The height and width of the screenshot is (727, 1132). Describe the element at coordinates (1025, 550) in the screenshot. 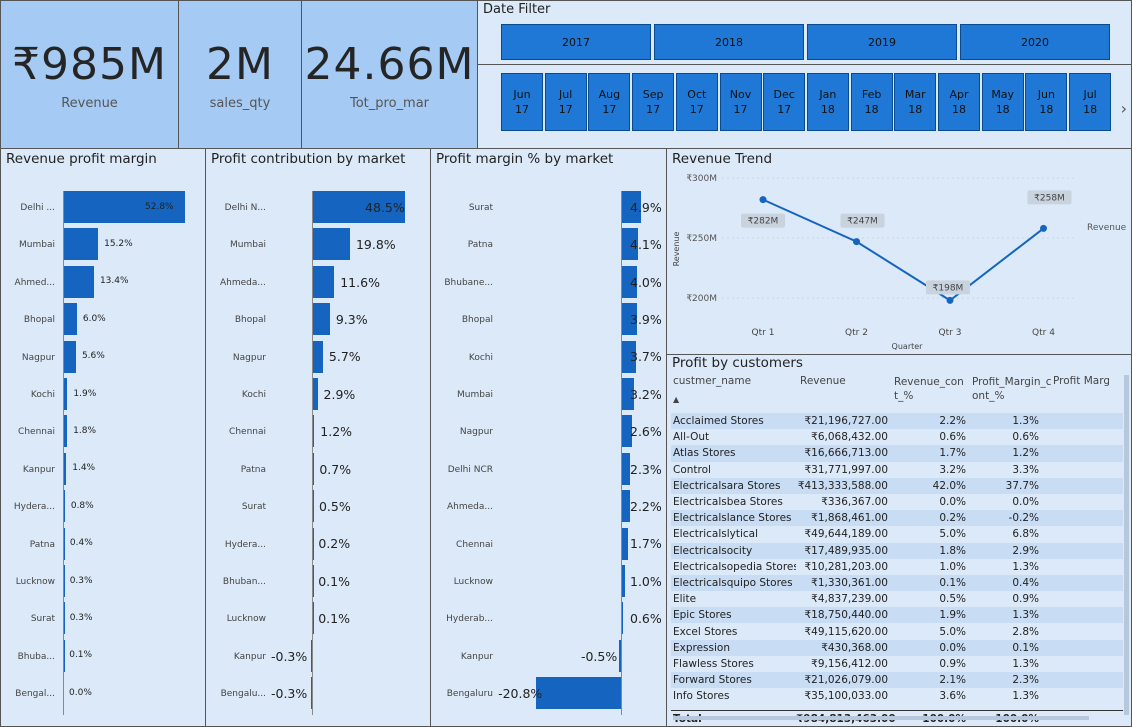

I see `profit-margin-cont-cell: 2.9%` at that location.